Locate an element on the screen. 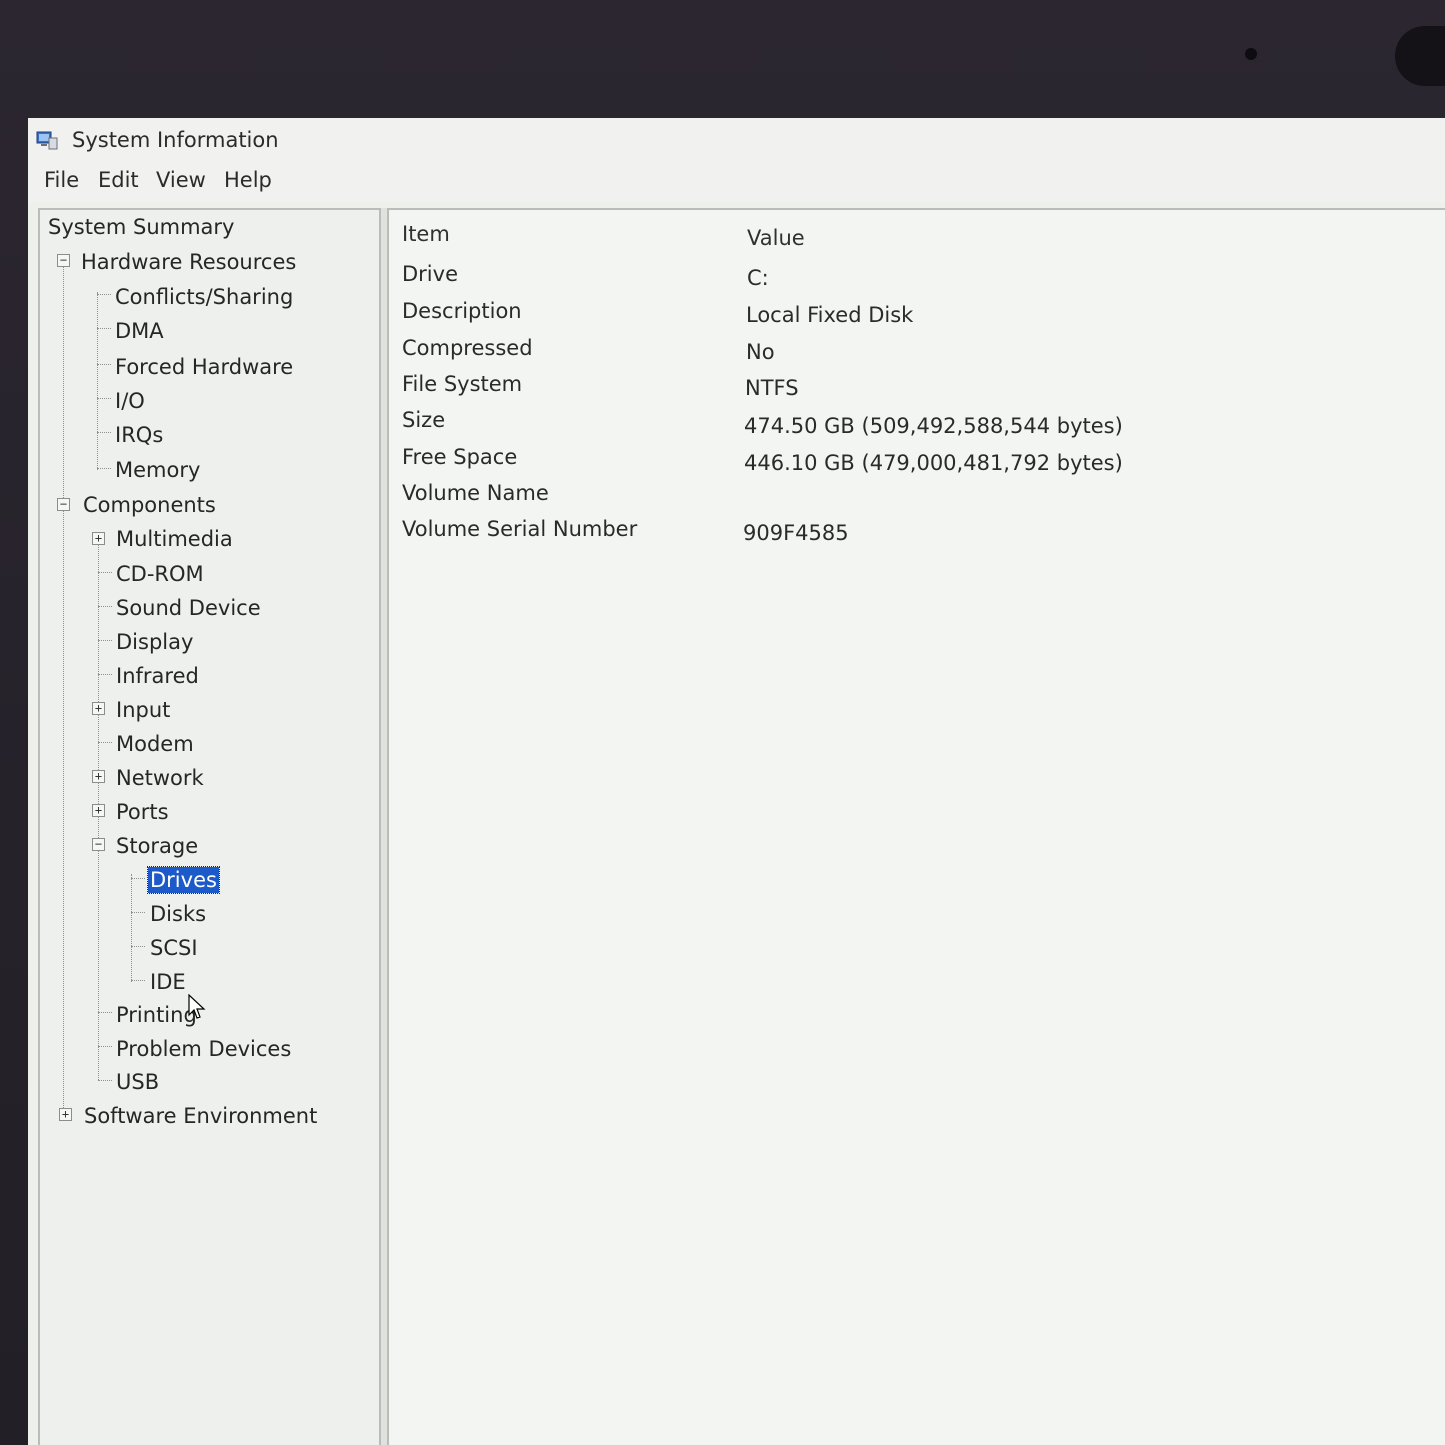 The width and height of the screenshot is (1445, 1445). title-bar: System Information is located at coordinates (736, 141).